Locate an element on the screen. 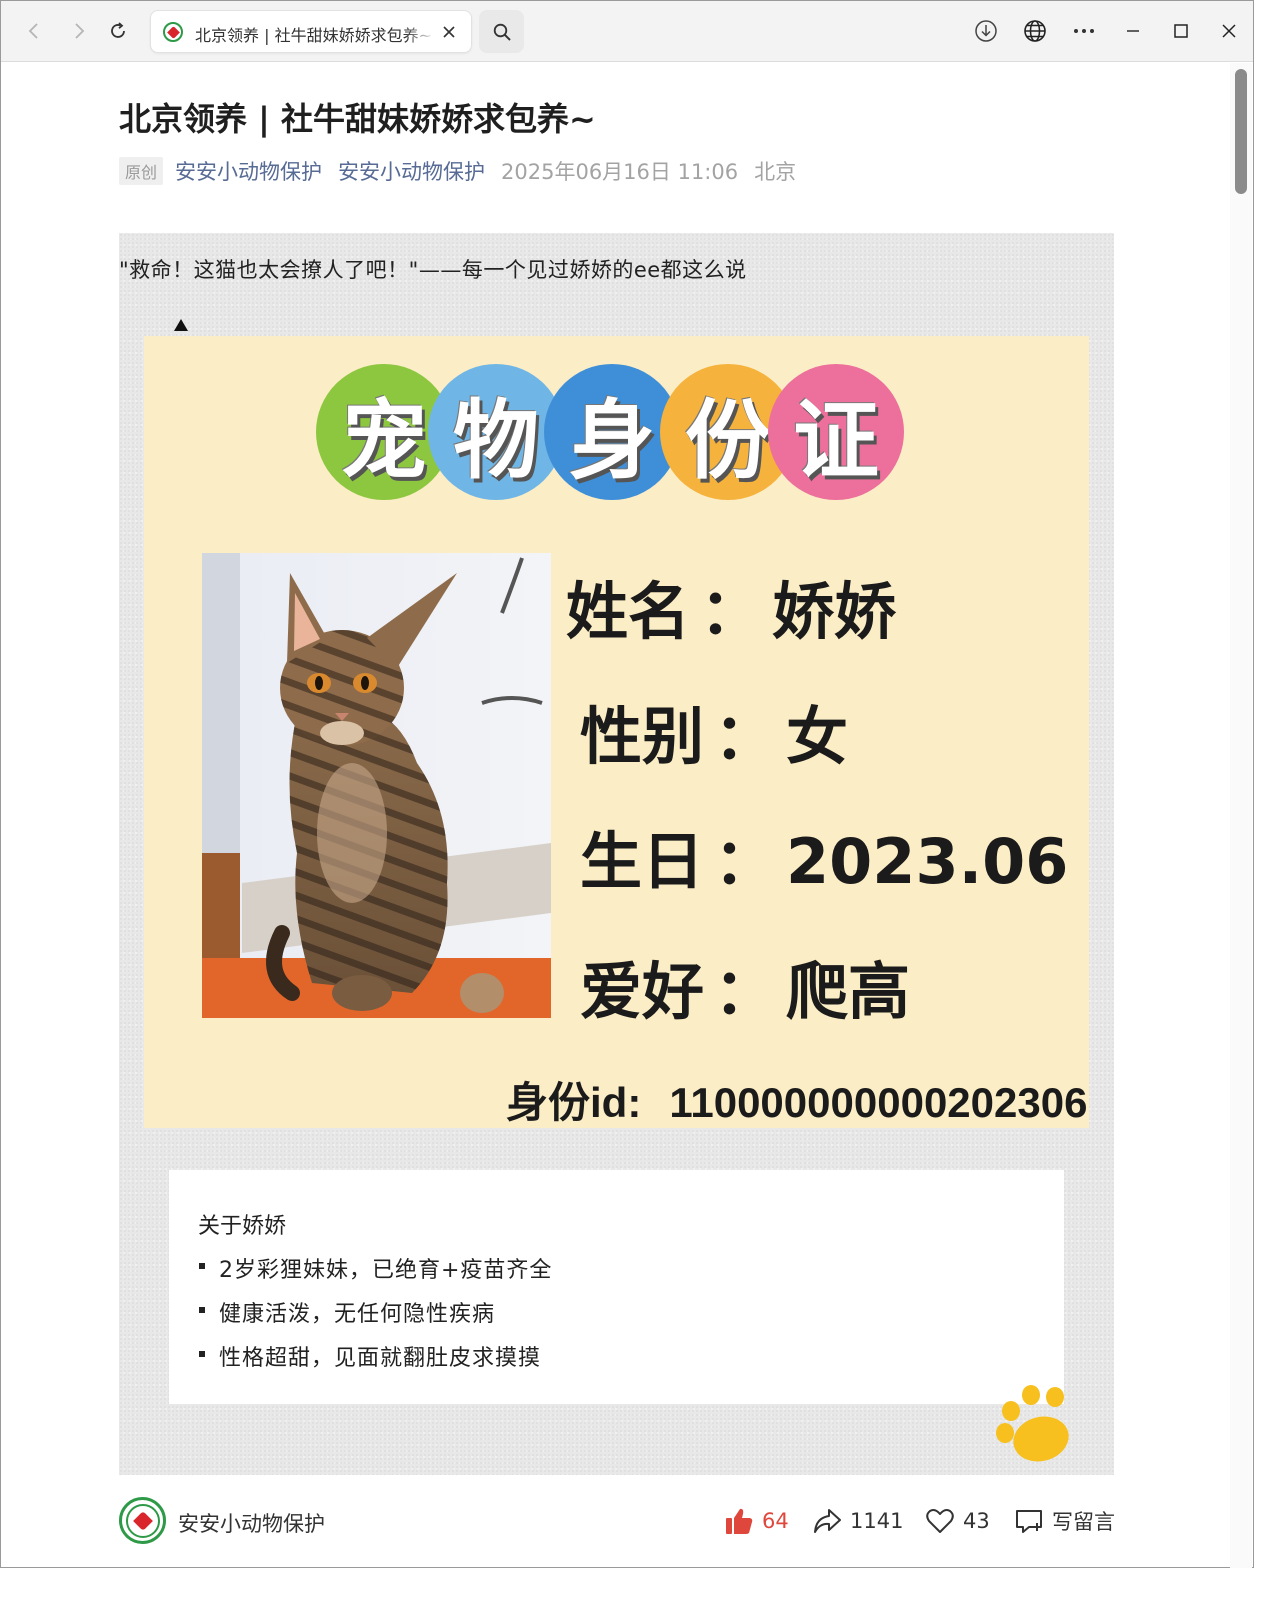 The image size is (1280, 1600). back-button is located at coordinates (34, 31).